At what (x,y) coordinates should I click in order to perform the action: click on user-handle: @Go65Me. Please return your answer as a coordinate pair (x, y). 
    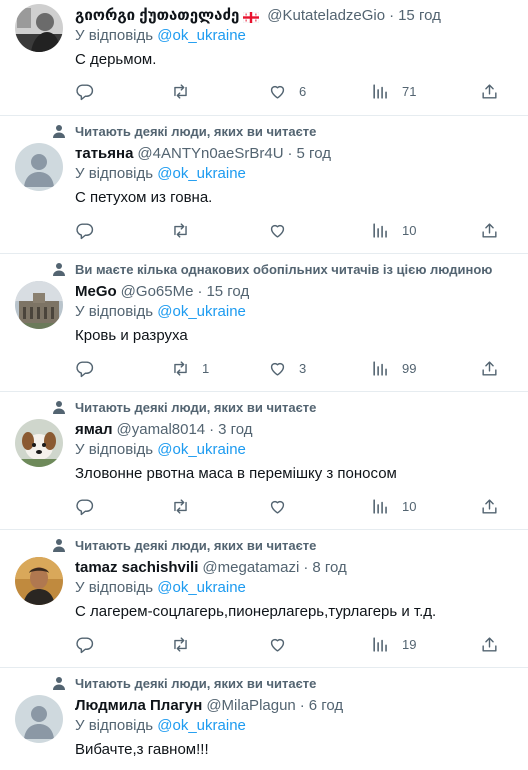
    Looking at the image, I should click on (157, 291).